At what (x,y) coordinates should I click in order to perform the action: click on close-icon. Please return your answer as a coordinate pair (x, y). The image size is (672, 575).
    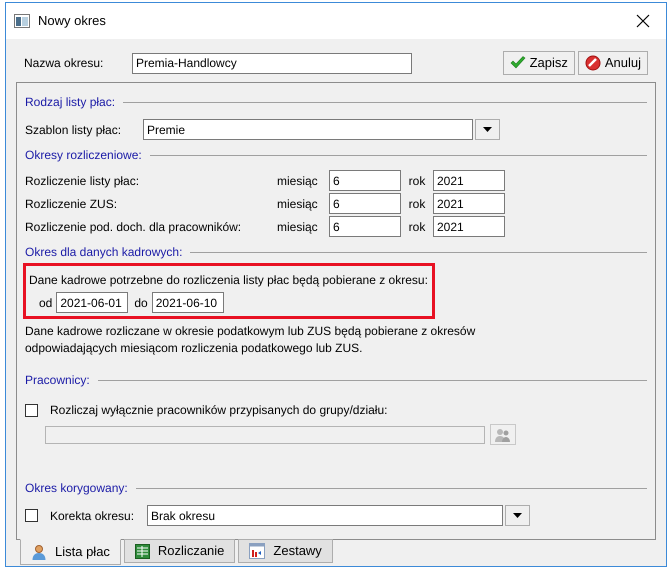
    Looking at the image, I should click on (643, 21).